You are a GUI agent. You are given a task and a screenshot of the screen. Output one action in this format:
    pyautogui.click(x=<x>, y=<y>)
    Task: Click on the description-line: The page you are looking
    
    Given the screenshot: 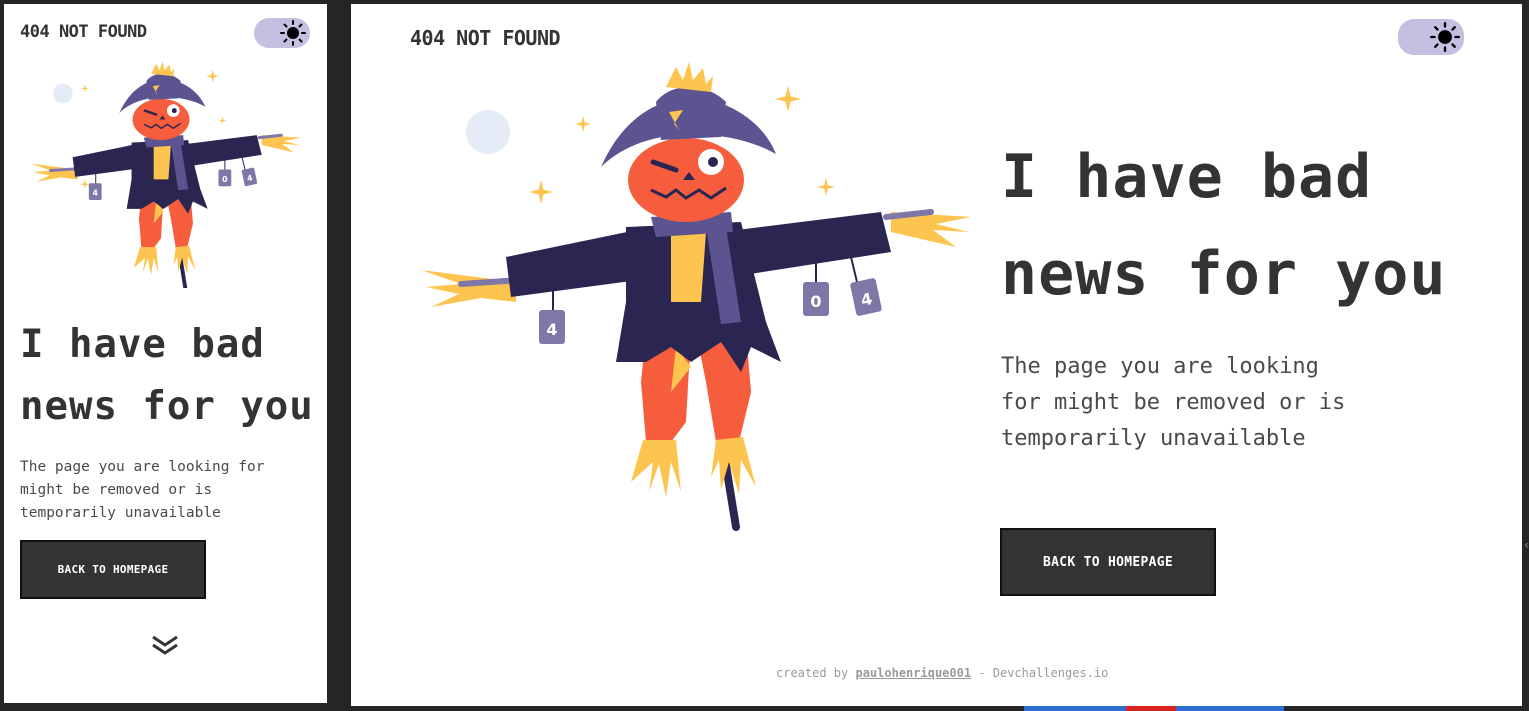 What is the action you would take?
    pyautogui.click(x=1160, y=366)
    